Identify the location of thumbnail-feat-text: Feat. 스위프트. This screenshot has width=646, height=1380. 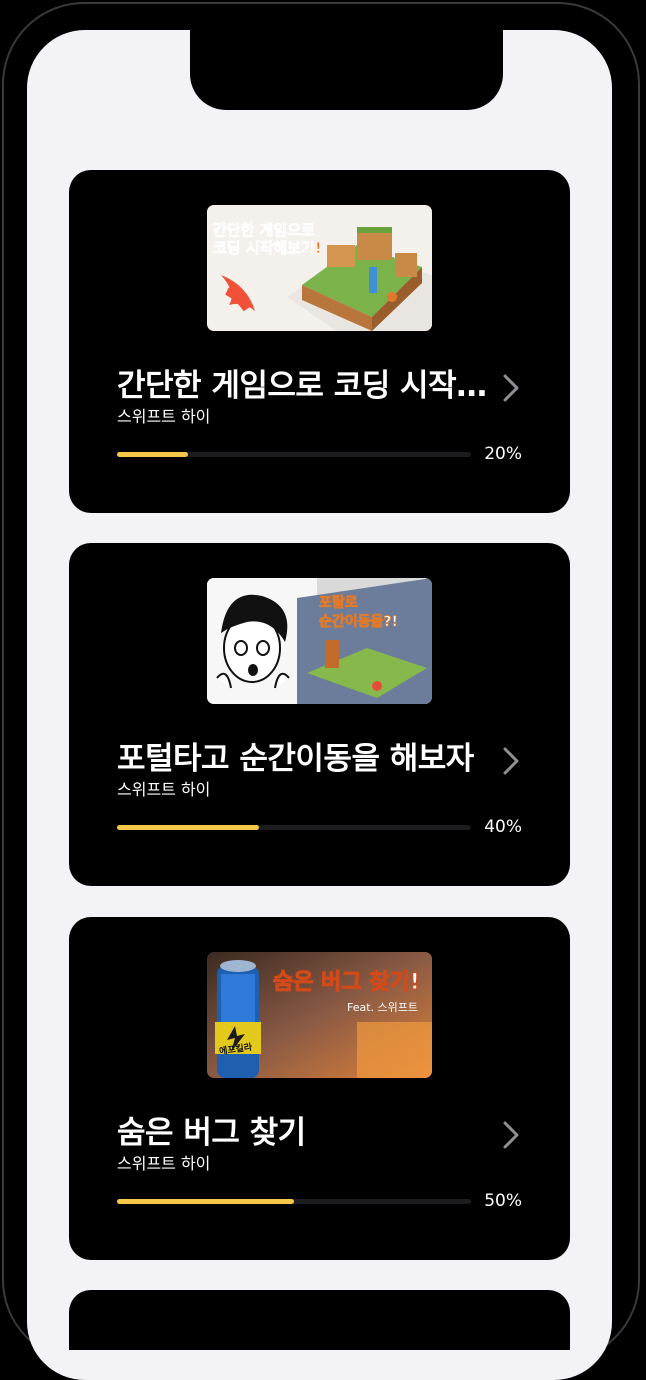
(383, 1007).